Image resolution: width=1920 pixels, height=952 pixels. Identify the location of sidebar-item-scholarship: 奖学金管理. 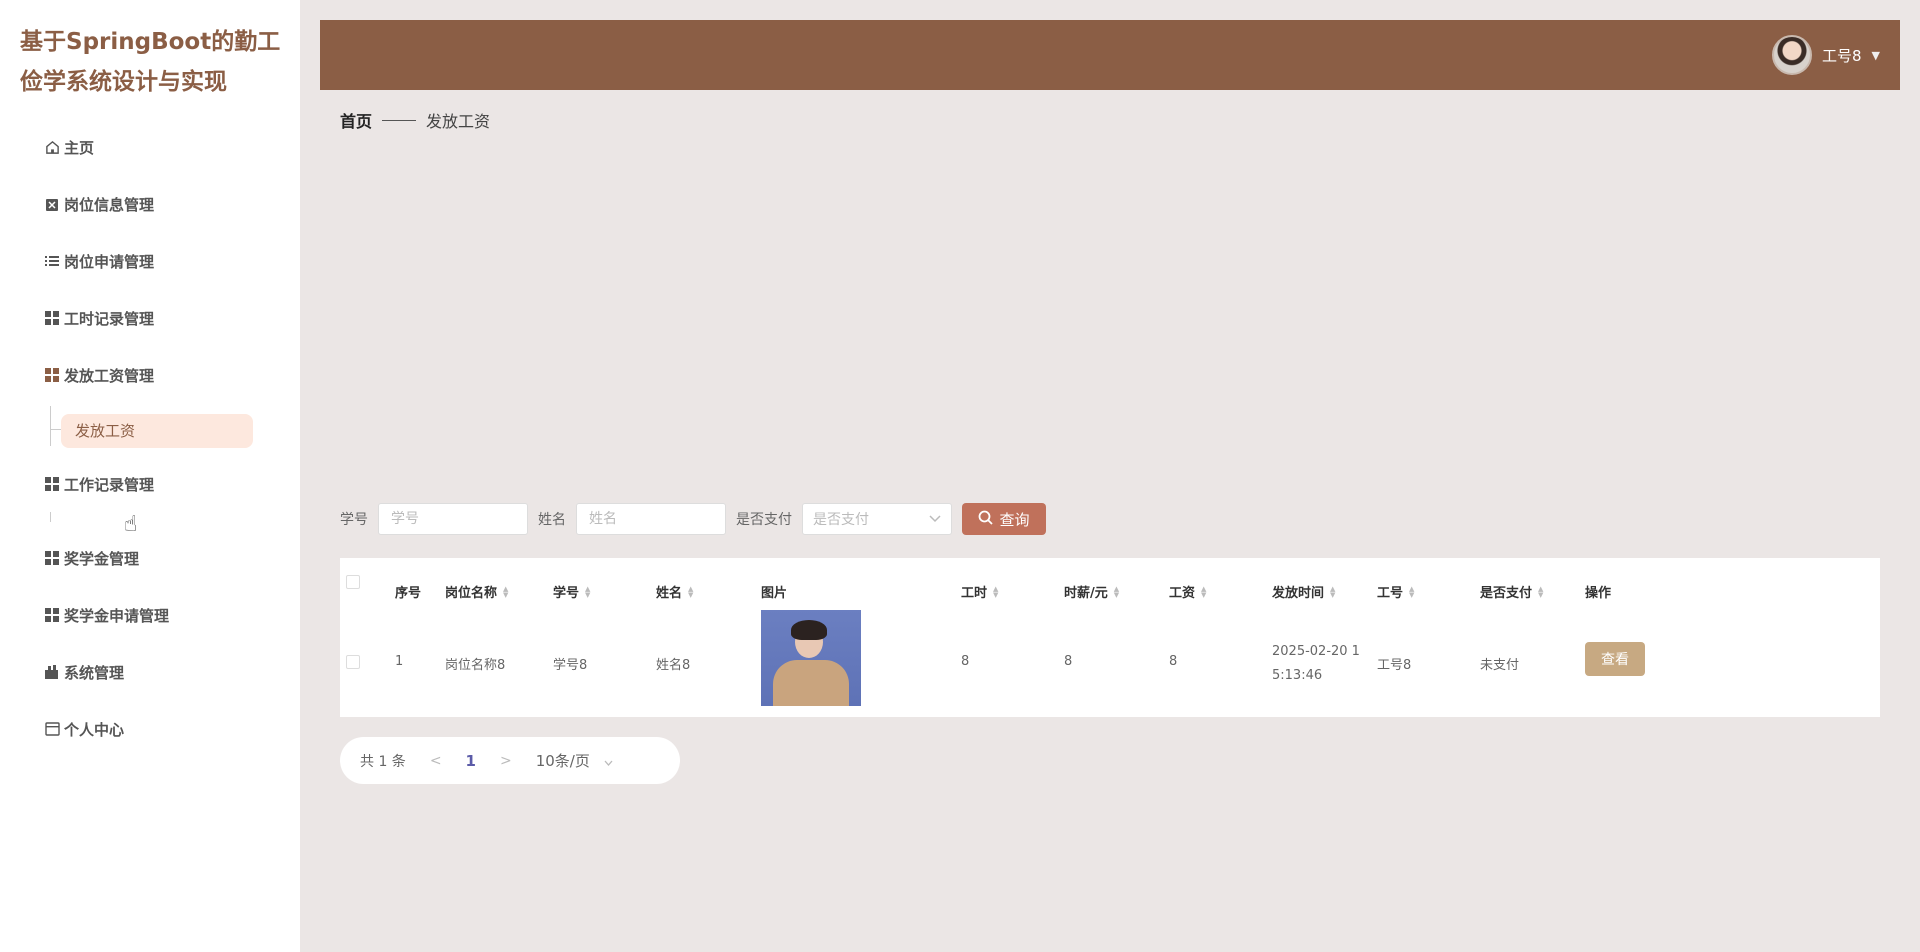
(91, 558).